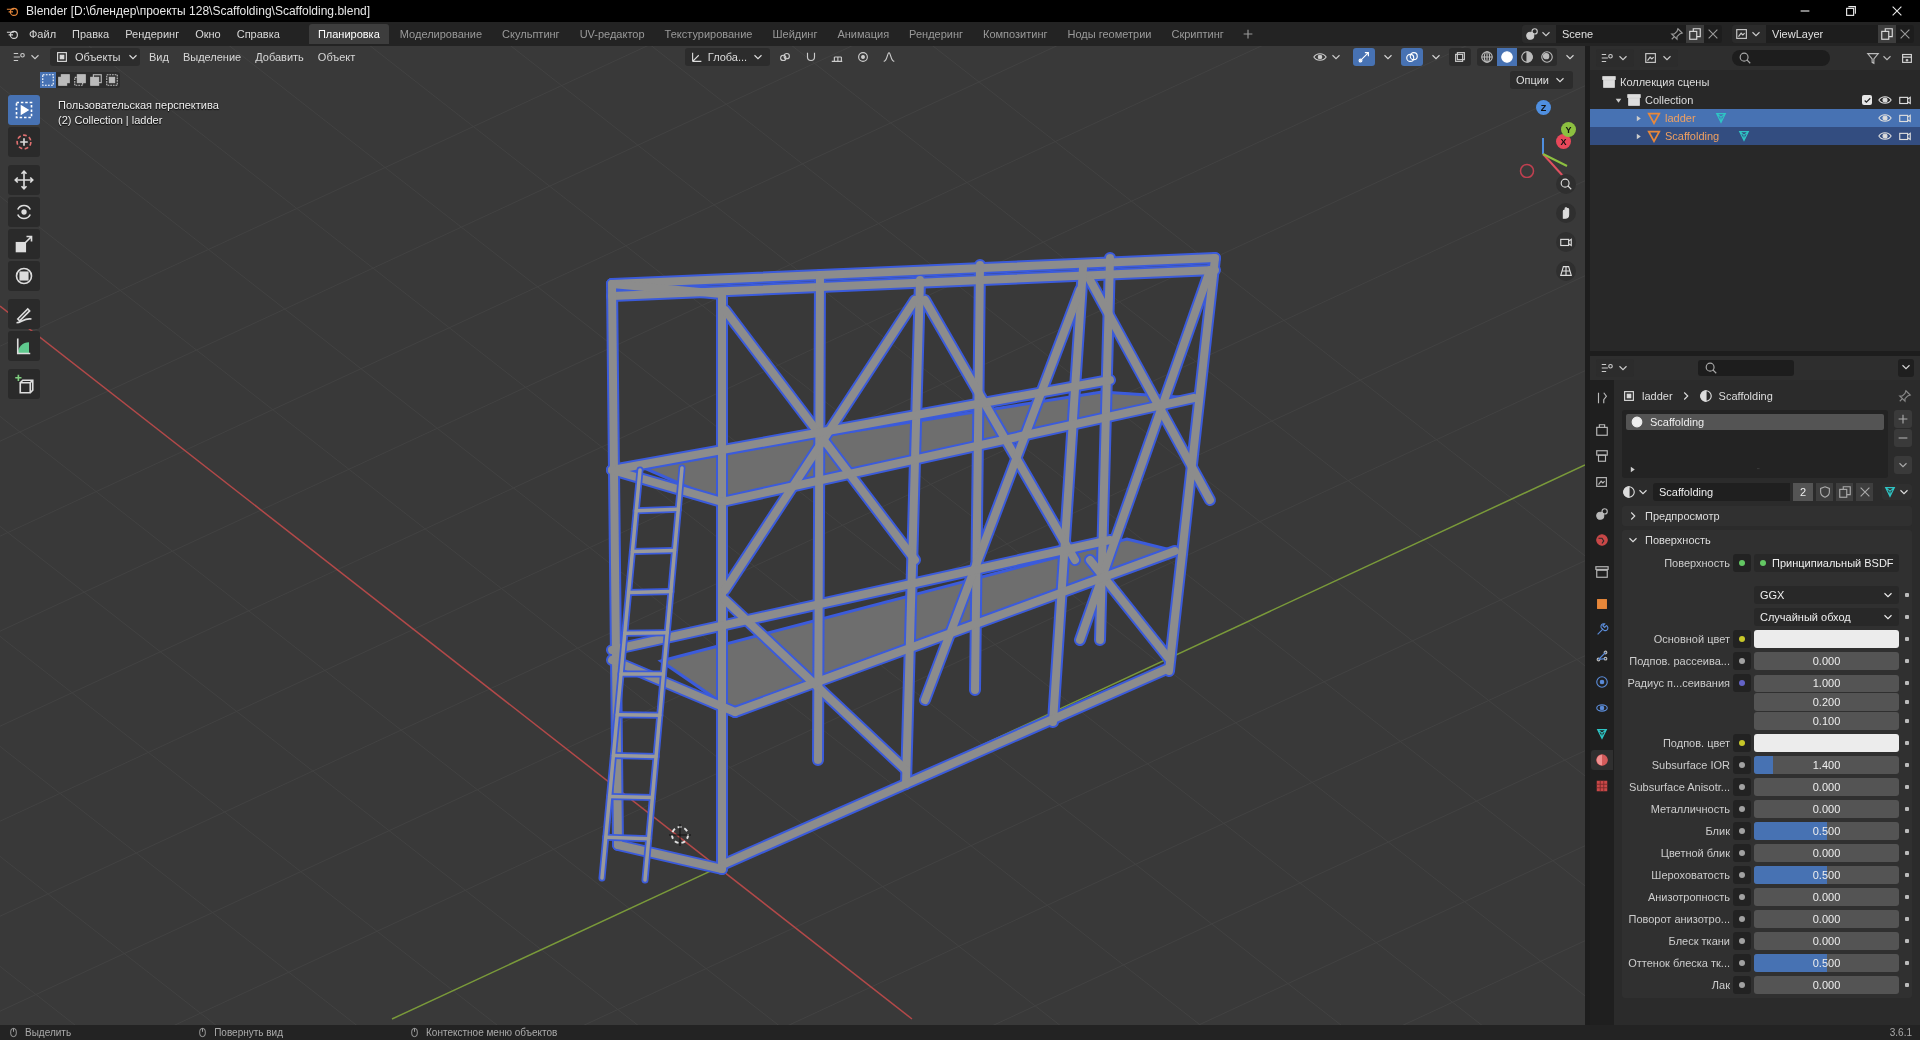  I want to click on workspace-tab: Шейдинг, so click(795, 34).